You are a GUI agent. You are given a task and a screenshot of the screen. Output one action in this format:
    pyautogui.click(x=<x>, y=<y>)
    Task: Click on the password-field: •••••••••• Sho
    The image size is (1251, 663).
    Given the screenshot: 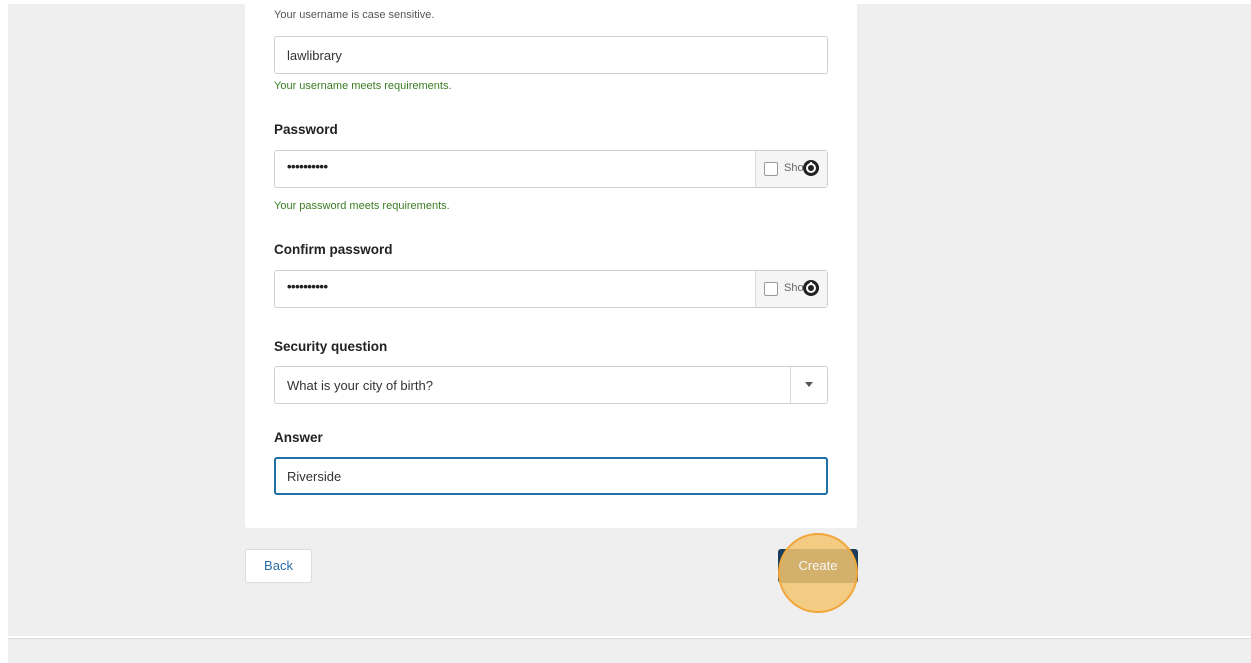 What is the action you would take?
    pyautogui.click(x=551, y=169)
    